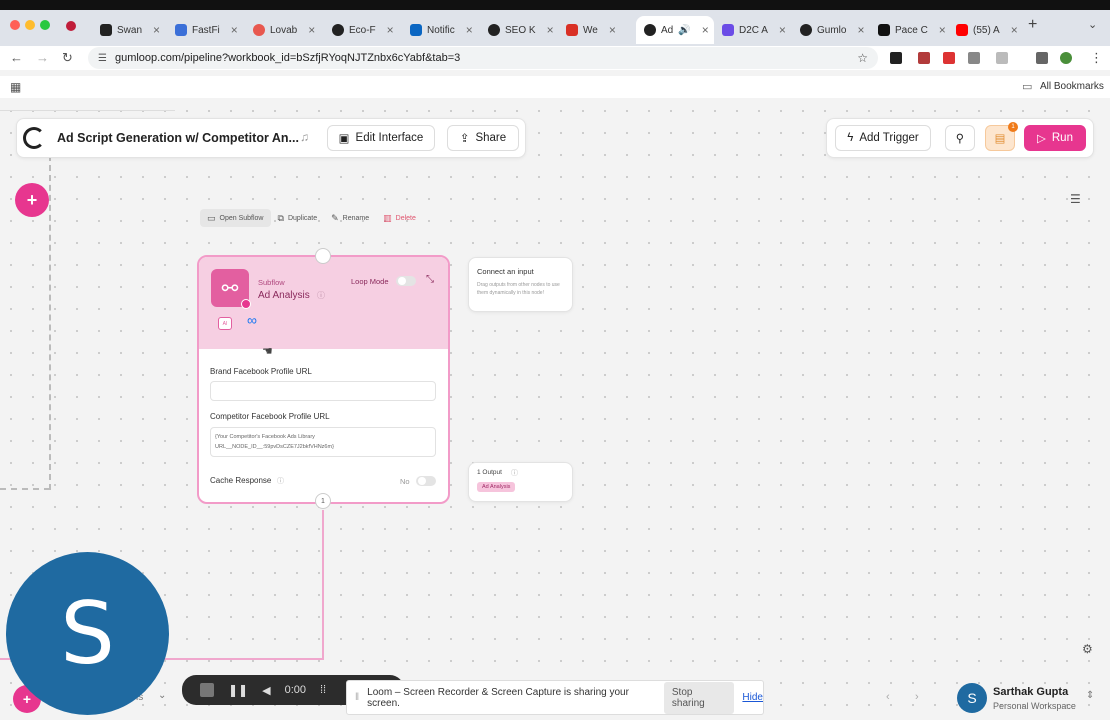  What do you see at coordinates (752, 697) in the screenshot?
I see `hide-button: Hide` at bounding box center [752, 697].